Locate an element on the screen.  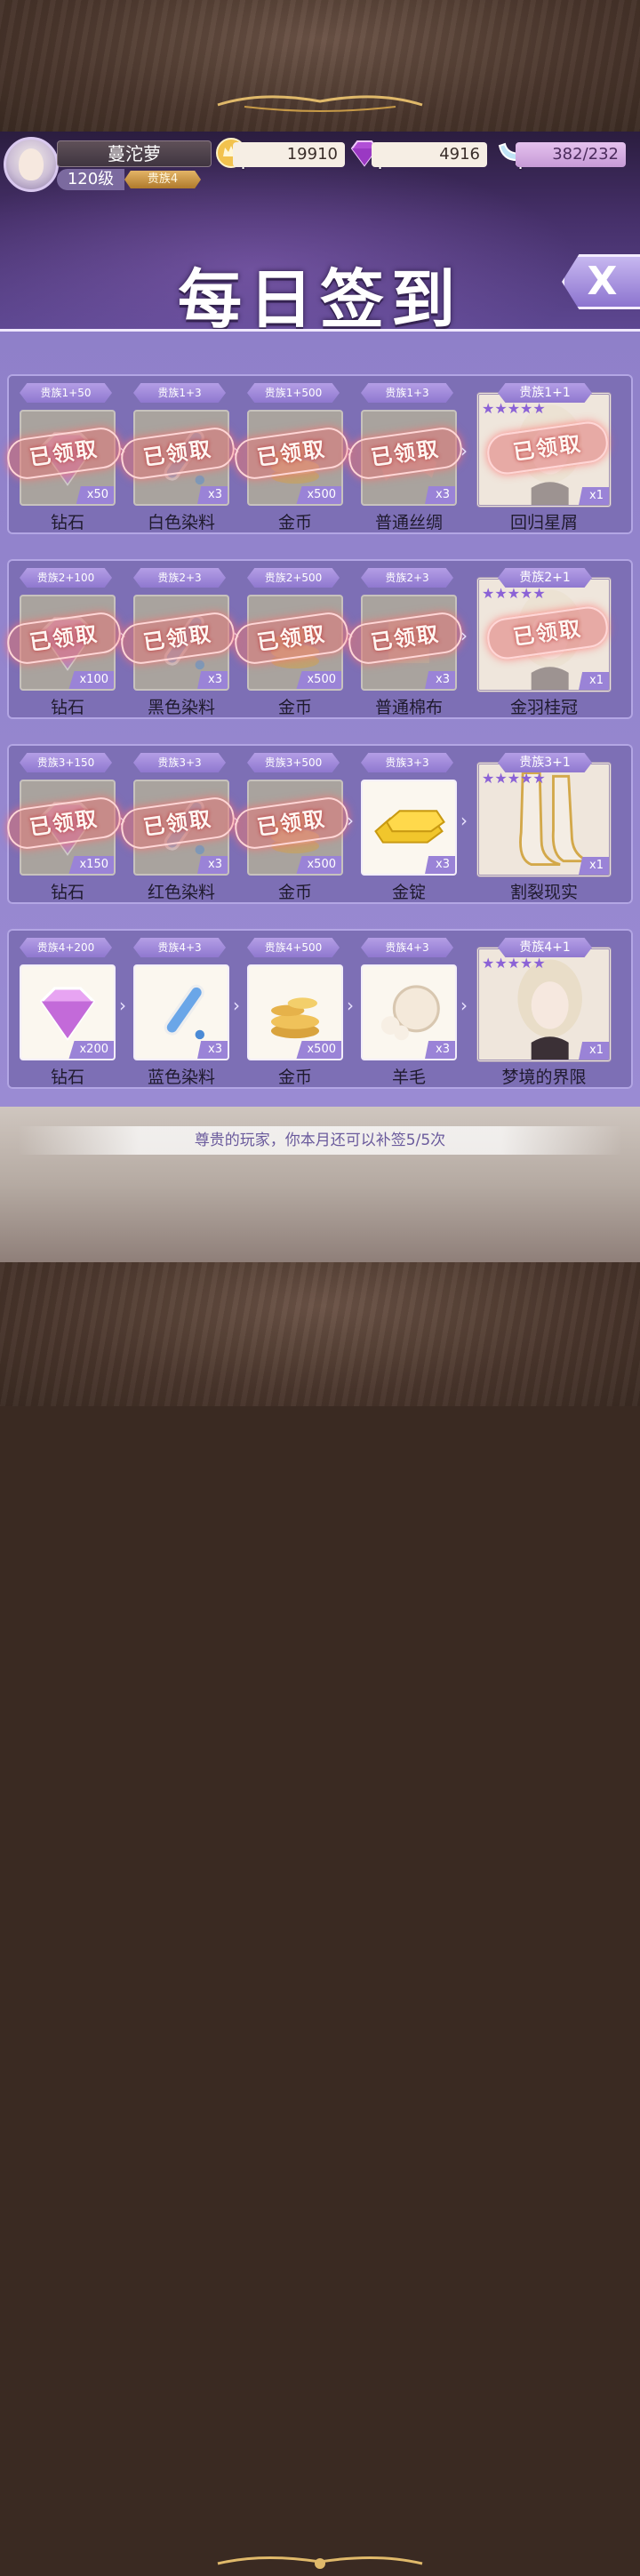
noble-bonus-tag: 贵族4+200 is located at coordinates (66, 947).